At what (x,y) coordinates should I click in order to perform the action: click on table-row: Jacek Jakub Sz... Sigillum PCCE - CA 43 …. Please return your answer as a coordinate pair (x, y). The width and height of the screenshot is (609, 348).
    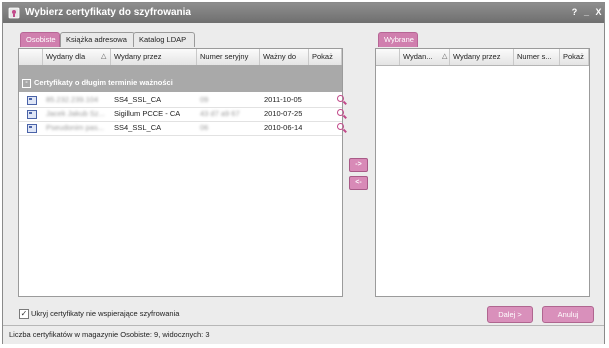
    Looking at the image, I should click on (181, 114).